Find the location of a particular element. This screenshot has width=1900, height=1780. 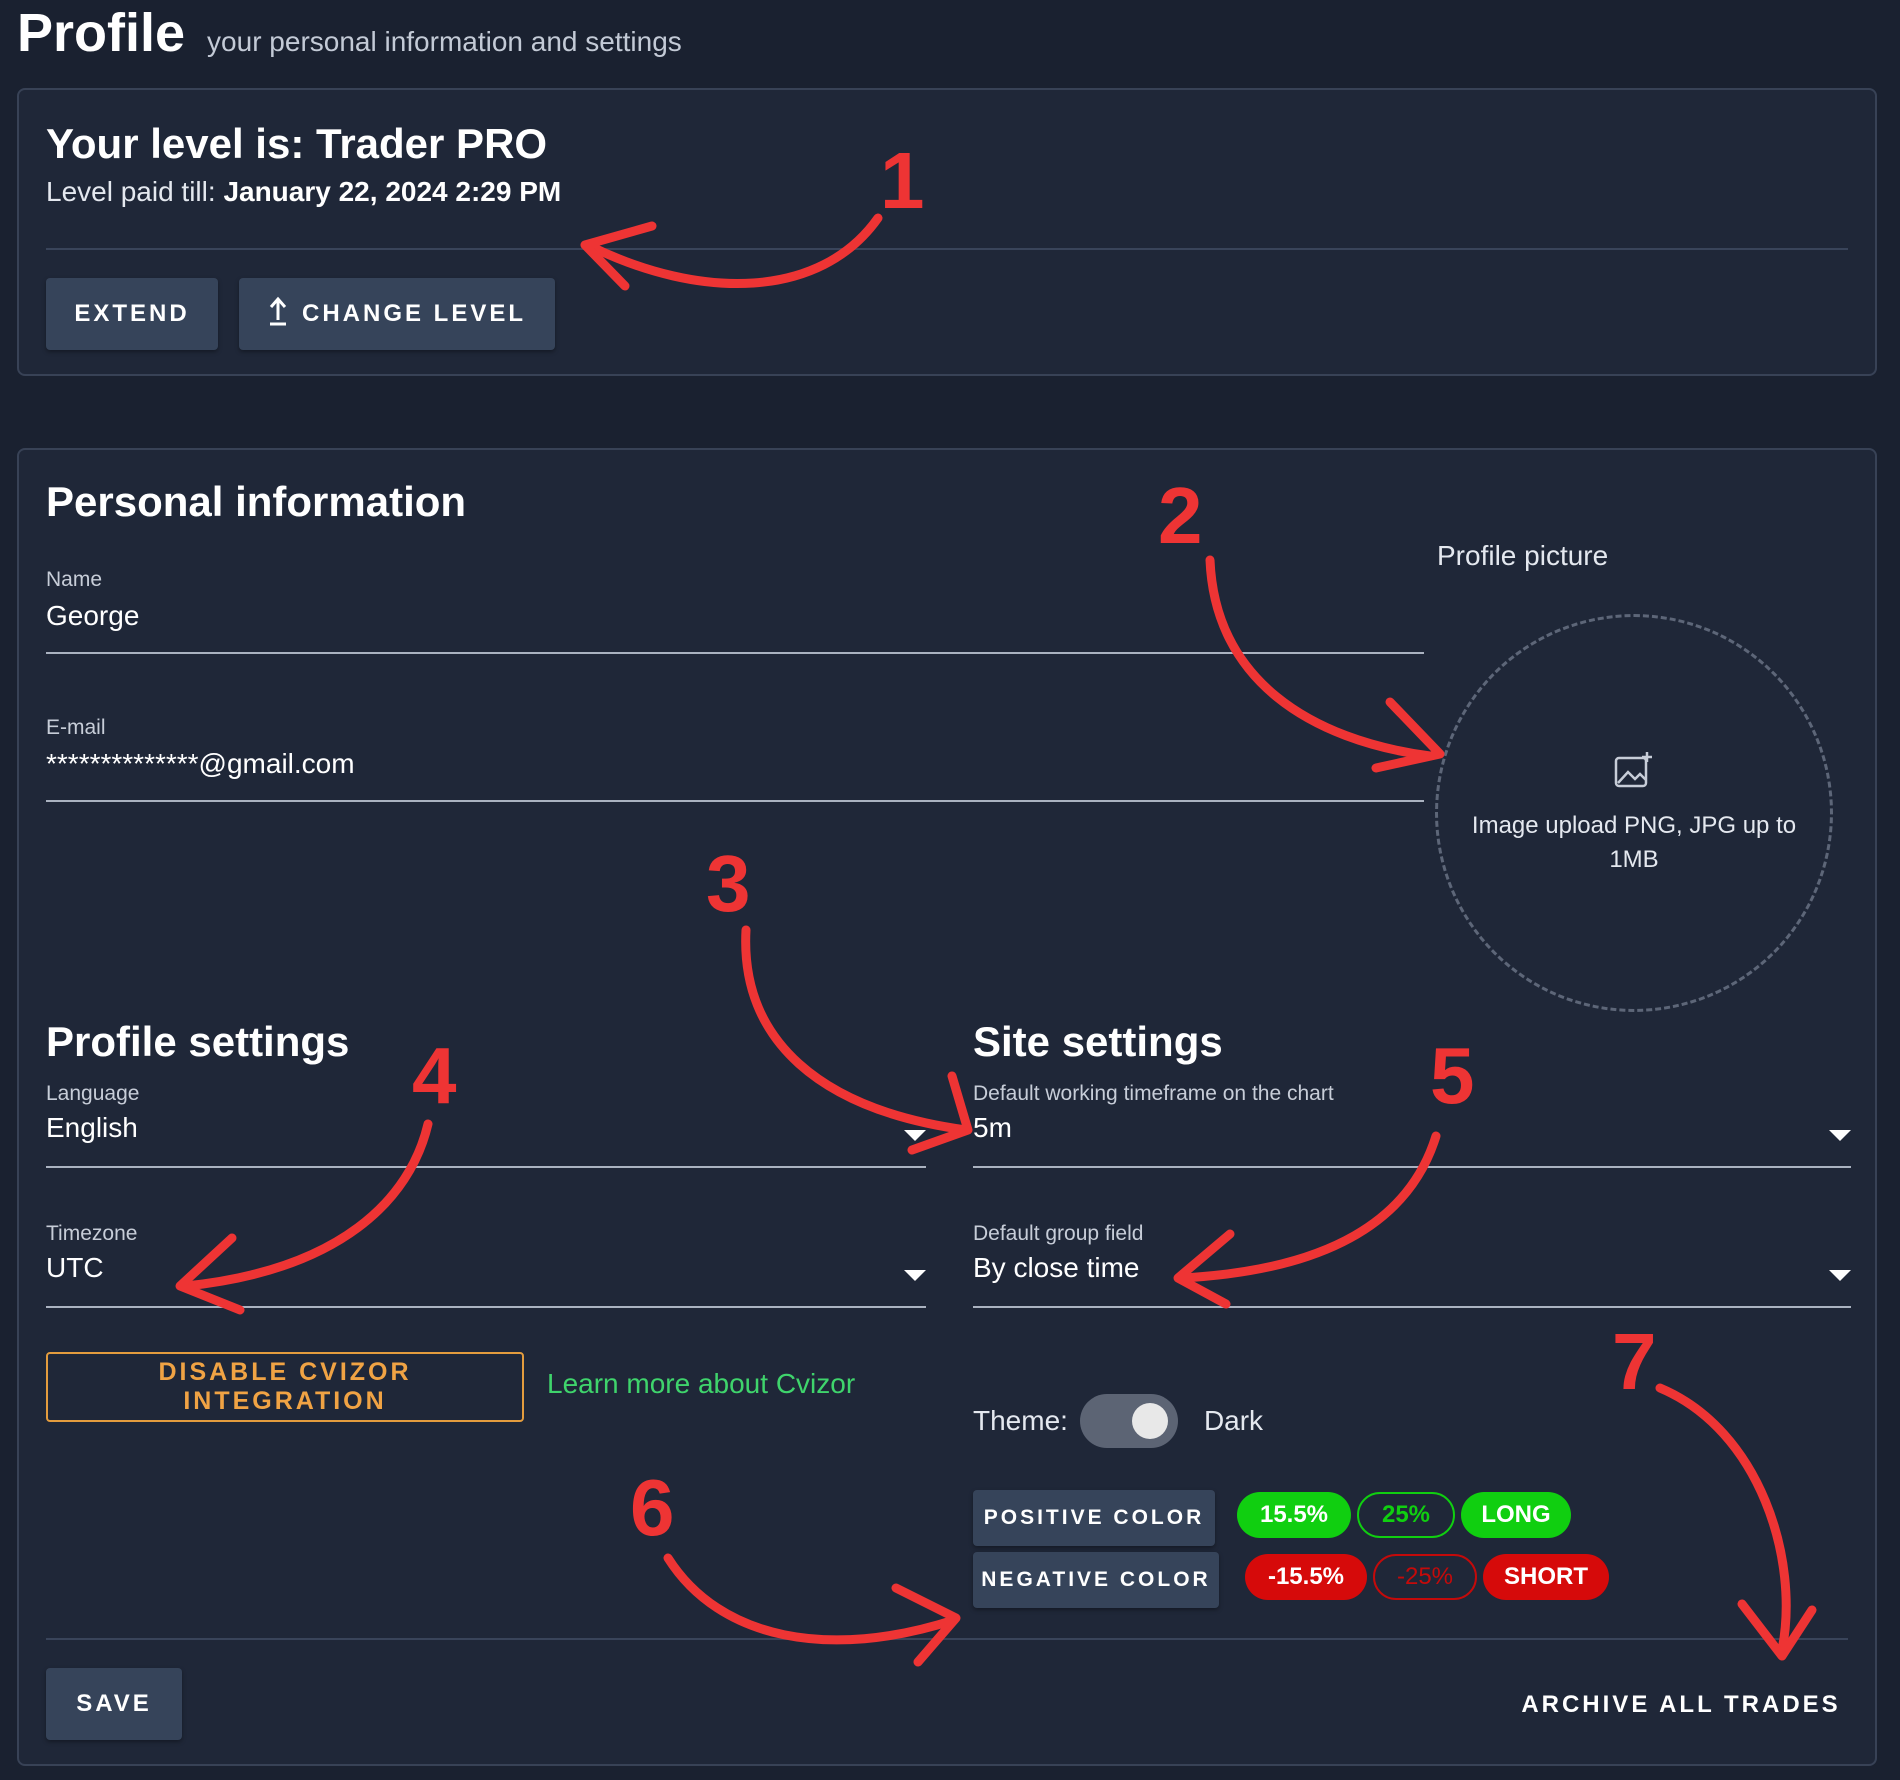

annotation-3: 3 is located at coordinates (728, 883).